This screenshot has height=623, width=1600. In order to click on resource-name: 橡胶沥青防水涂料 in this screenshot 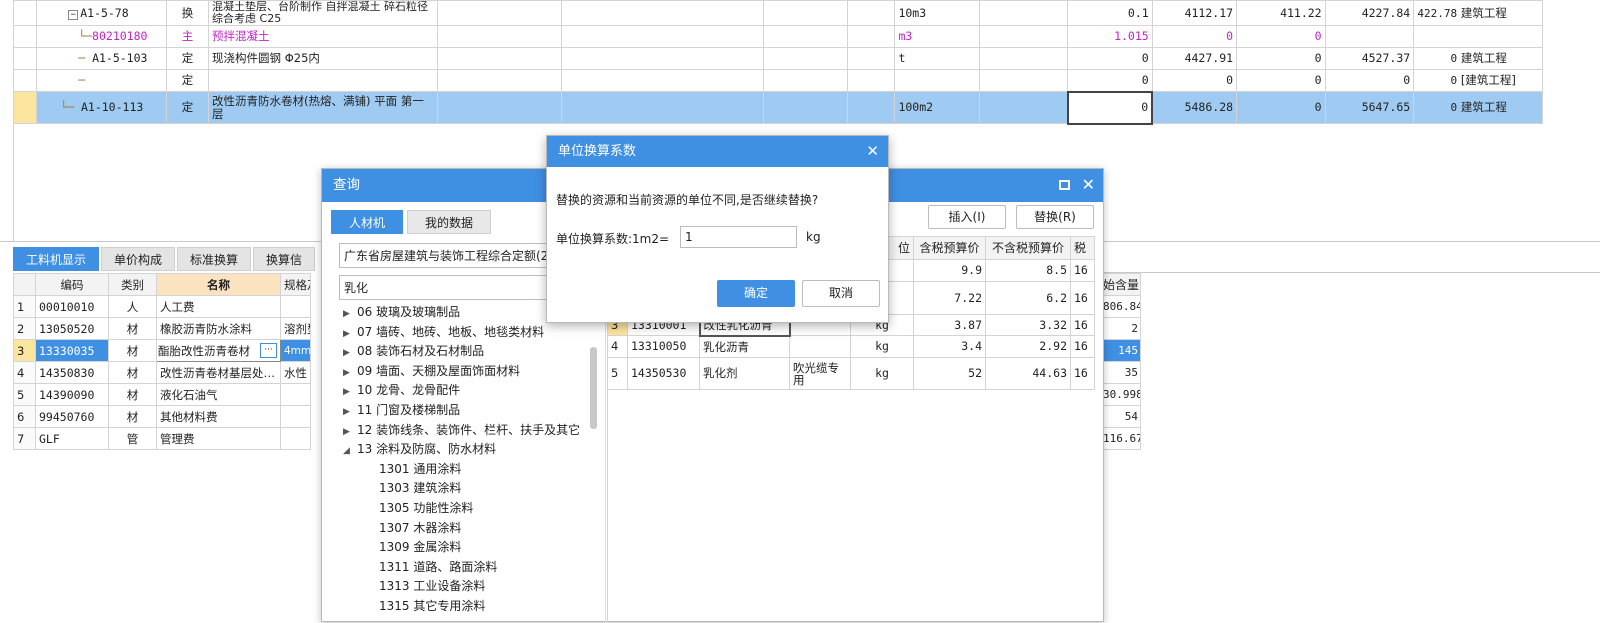, I will do `click(218, 328)`.